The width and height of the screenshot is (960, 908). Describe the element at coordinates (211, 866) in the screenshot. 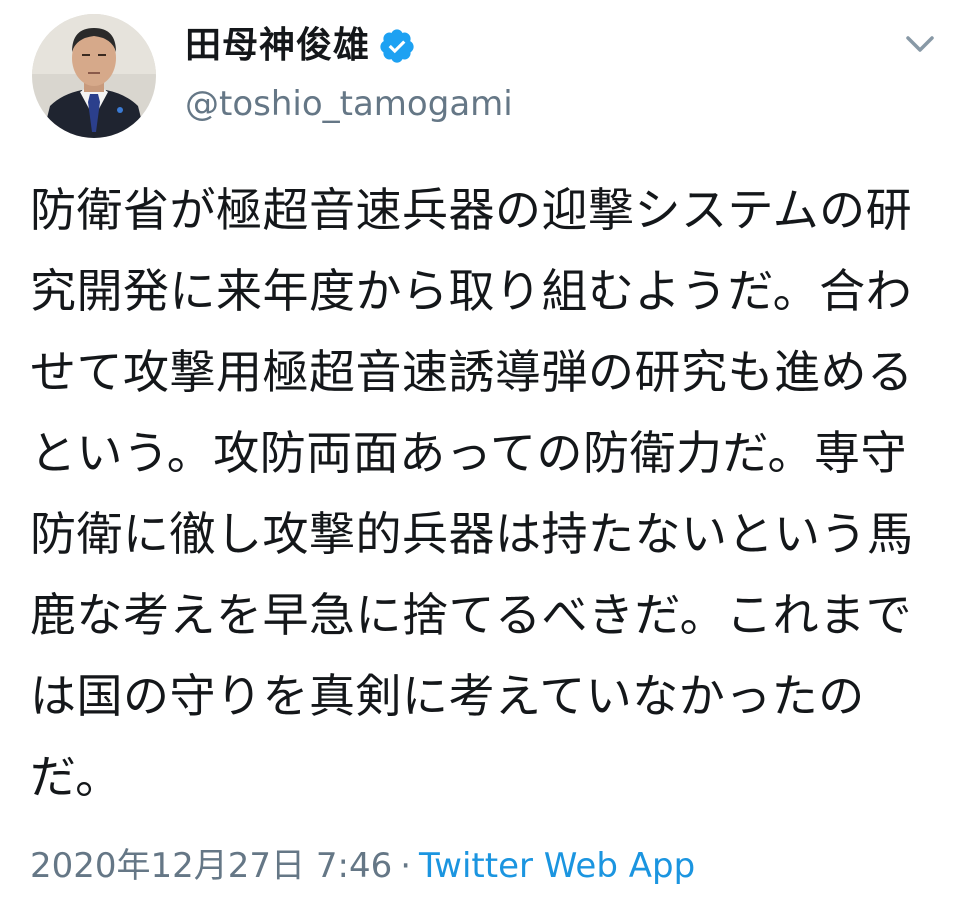

I see `timestamp: 2020年12月27日 7:46` at that location.